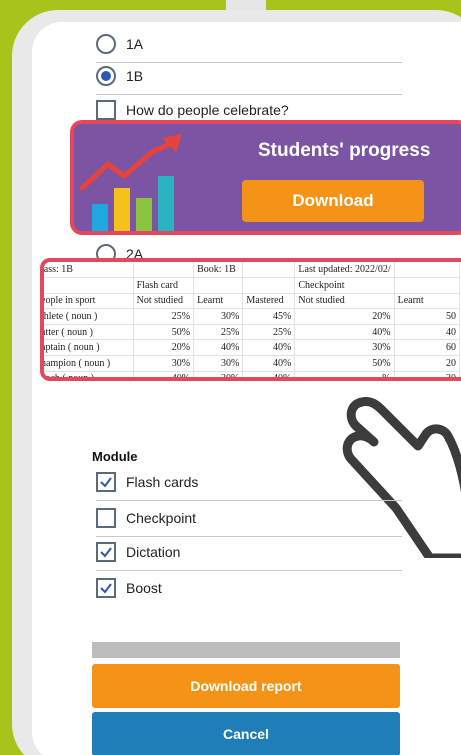 Image resolution: width=461 pixels, height=755 pixels. What do you see at coordinates (153, 552) in the screenshot?
I see `module-item-label: Dictation` at bounding box center [153, 552].